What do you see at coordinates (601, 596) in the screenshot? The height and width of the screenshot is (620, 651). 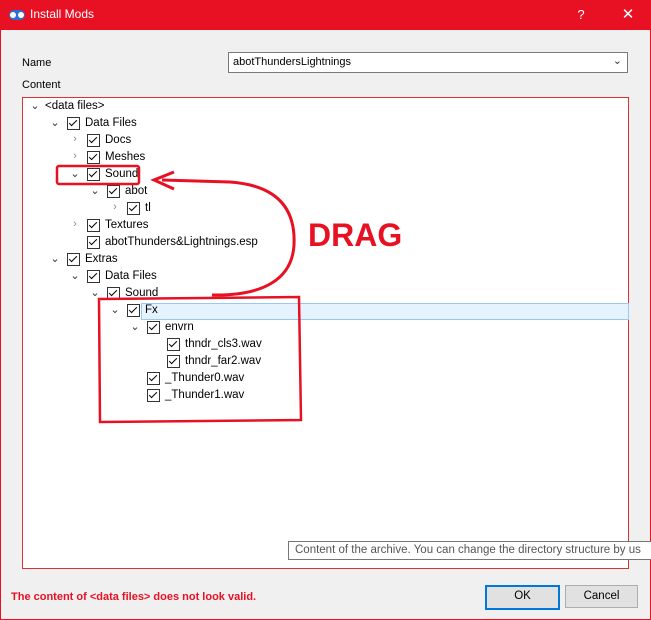 I see `cancel-button: Cancel` at bounding box center [601, 596].